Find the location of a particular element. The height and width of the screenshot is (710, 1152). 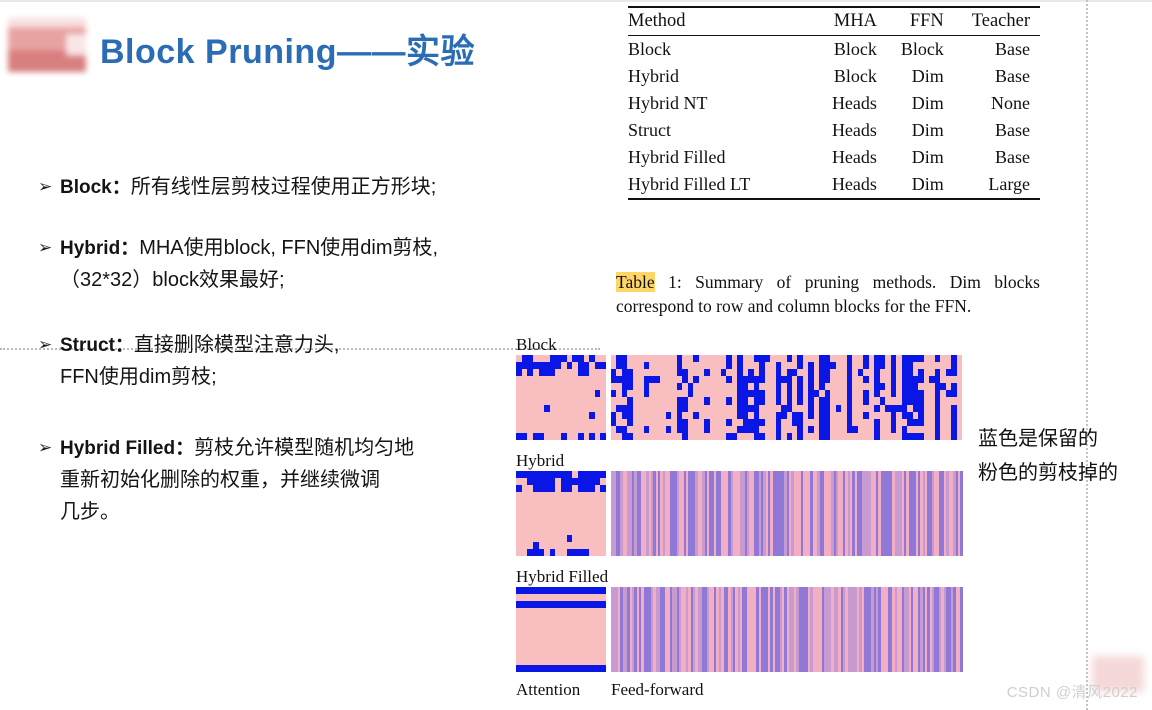

table-row: Hybrid NT Heads Dim None is located at coordinates (834, 103).